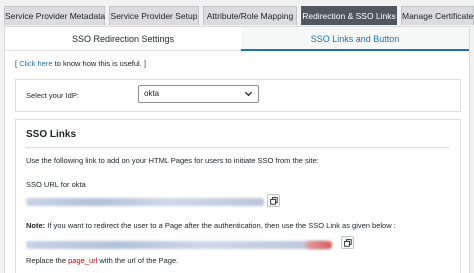 This screenshot has width=474, height=273. What do you see at coordinates (123, 39) in the screenshot?
I see `subtab-sso-redirection-settings: SSO Redirection Settings` at bounding box center [123, 39].